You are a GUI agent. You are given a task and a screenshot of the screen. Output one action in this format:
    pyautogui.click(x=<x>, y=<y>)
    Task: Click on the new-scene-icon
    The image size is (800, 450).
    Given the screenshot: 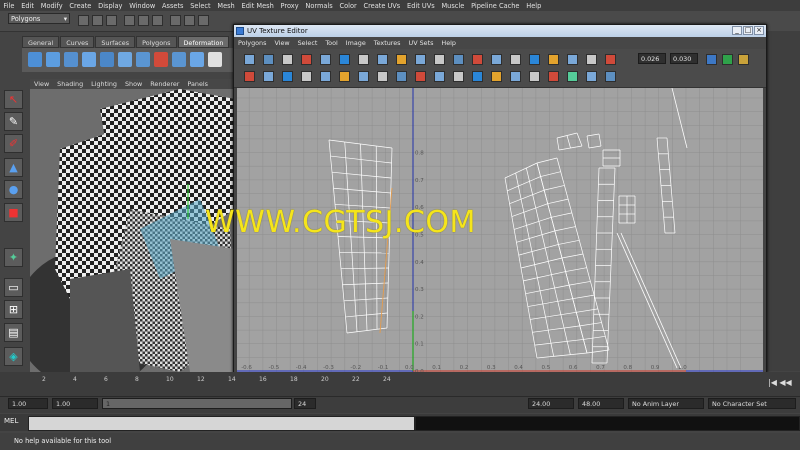 What is the action you would take?
    pyautogui.click(x=83, y=20)
    